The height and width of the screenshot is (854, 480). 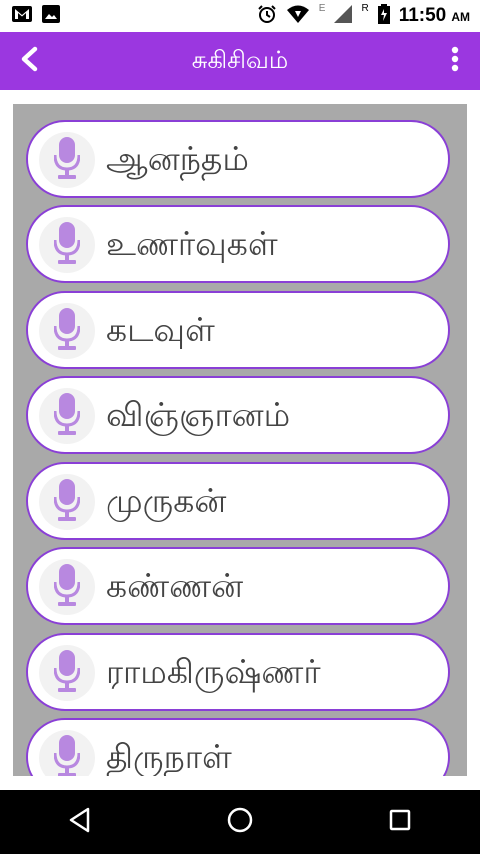 I want to click on back-triangle-icon, so click(x=80, y=822).